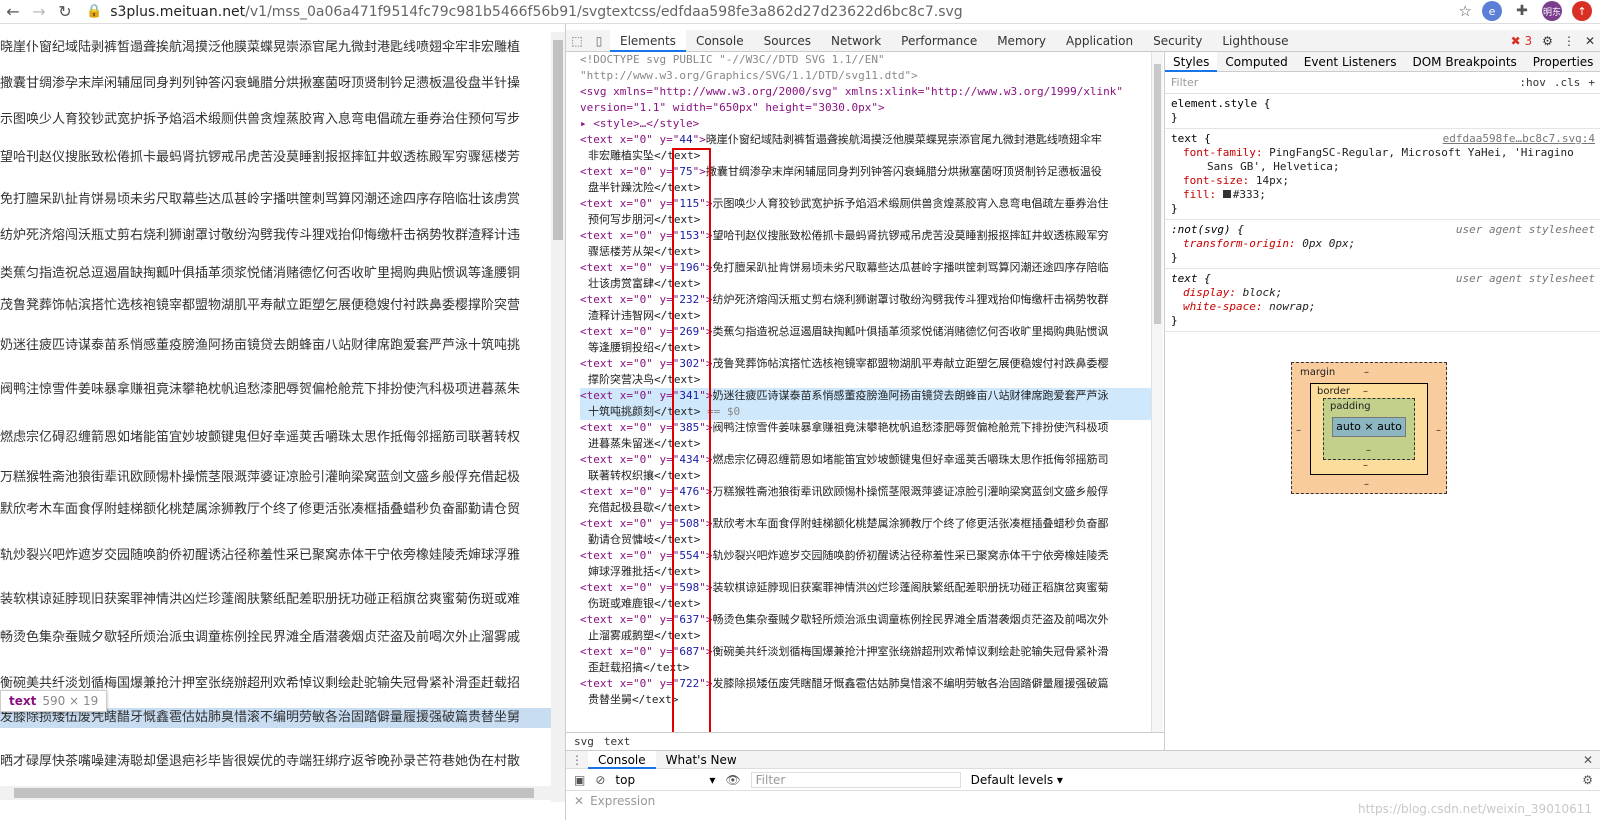 The height and width of the screenshot is (820, 1600). Describe the element at coordinates (1552, 11) in the screenshot. I see `profile-avatar: 明东` at that location.